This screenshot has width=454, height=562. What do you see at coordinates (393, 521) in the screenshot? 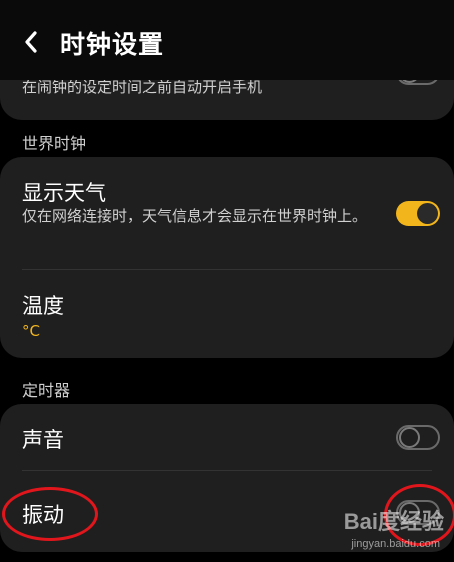
I see `baidu-watermark: Bai度经验` at bounding box center [393, 521].